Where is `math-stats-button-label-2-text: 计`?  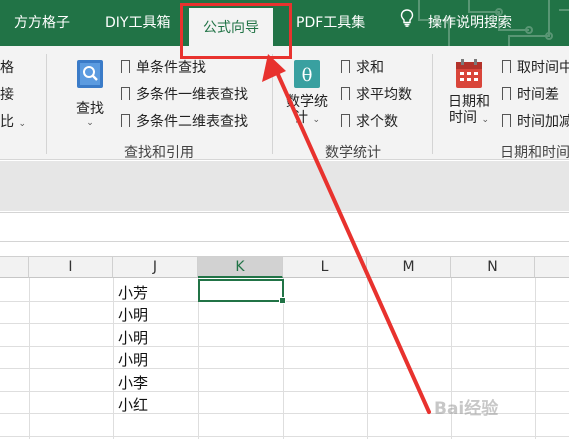 math-stats-button-label-2-text: 计 is located at coordinates (301, 118).